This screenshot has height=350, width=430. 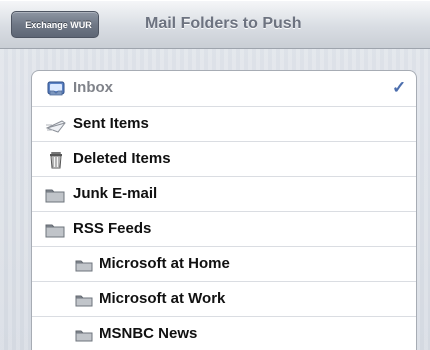 I want to click on sent-items-icon, so click(x=55, y=125).